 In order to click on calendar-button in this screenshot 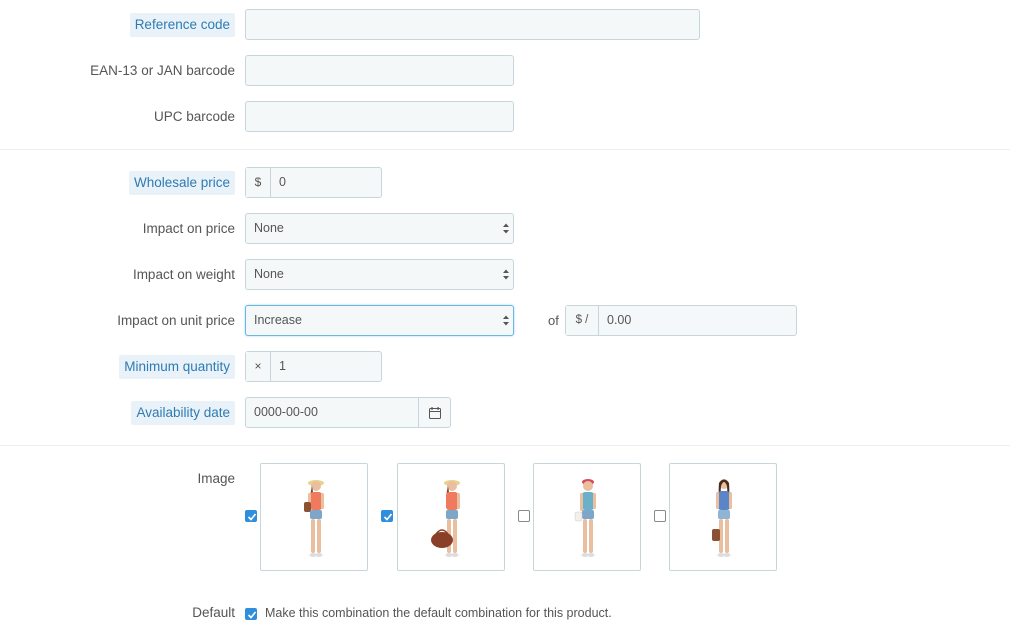, I will do `click(434, 412)`.